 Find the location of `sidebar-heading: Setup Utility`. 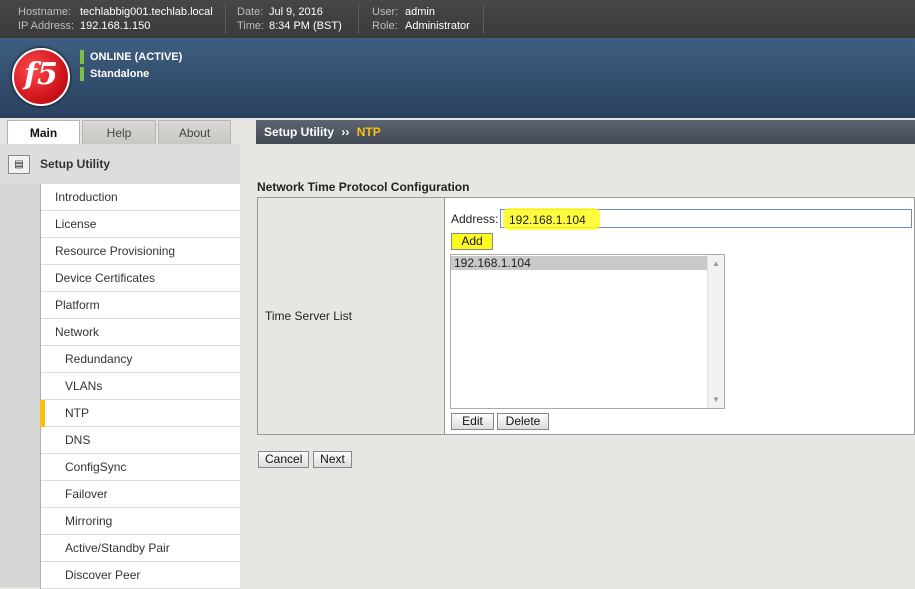

sidebar-heading: Setup Utility is located at coordinates (75, 164).